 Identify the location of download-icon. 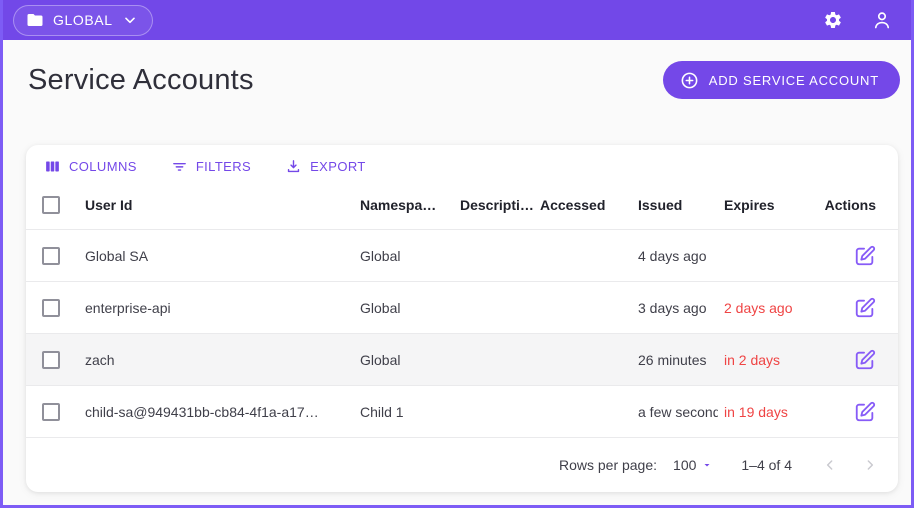
(293, 166).